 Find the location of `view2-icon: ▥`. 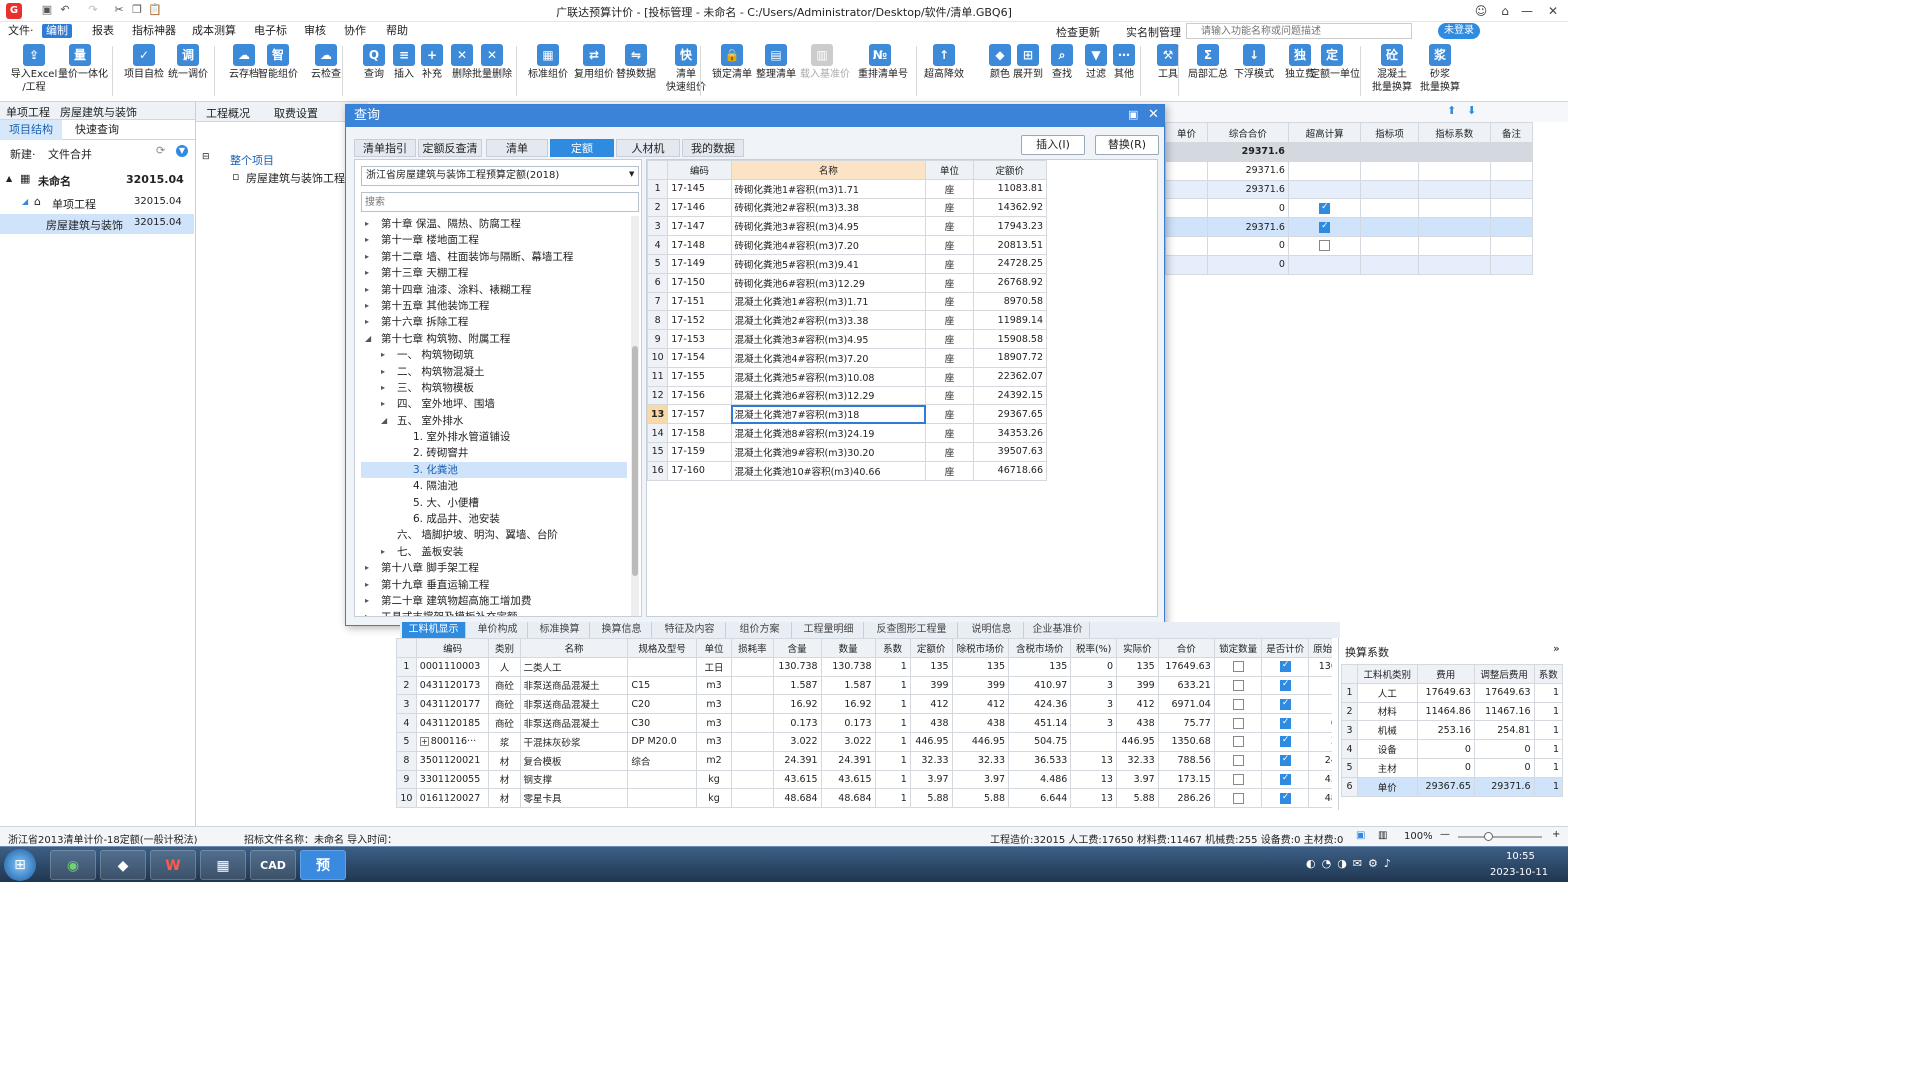

view2-icon: ▥ is located at coordinates (1382, 835).